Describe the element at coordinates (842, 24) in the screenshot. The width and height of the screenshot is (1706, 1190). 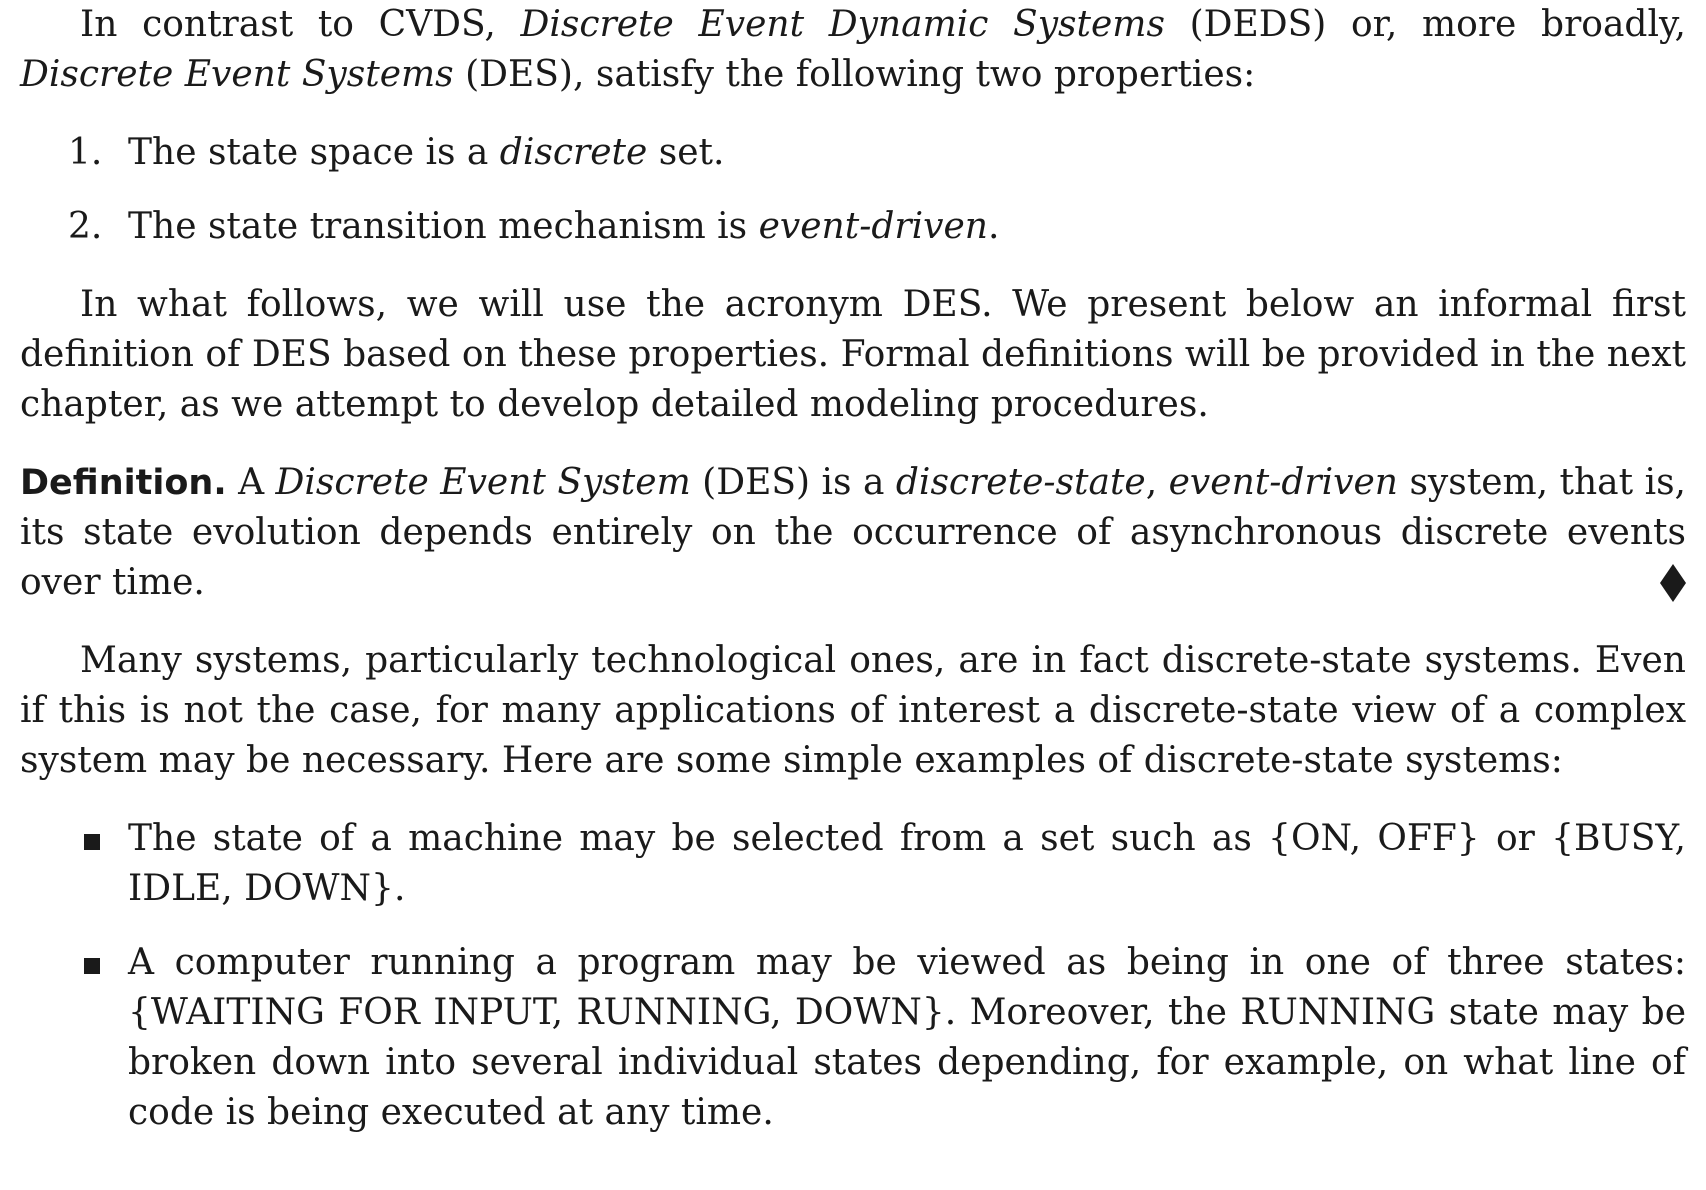
I see `intro-term-deds: Discrete Event Dynamic Systems` at that location.